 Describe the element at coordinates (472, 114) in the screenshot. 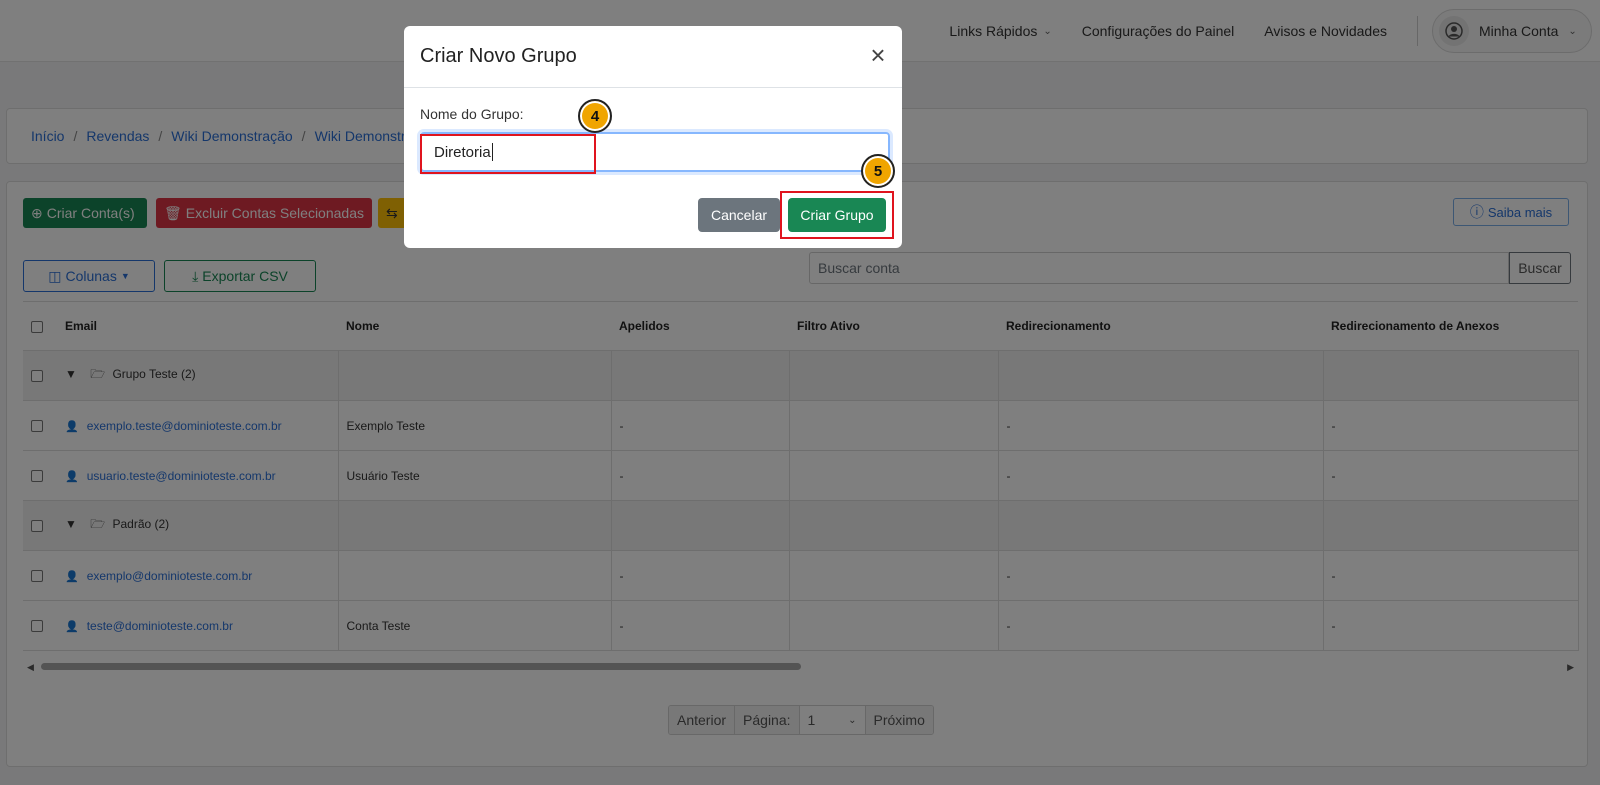

I see `group-name-label: Nome do Grupo:` at that location.